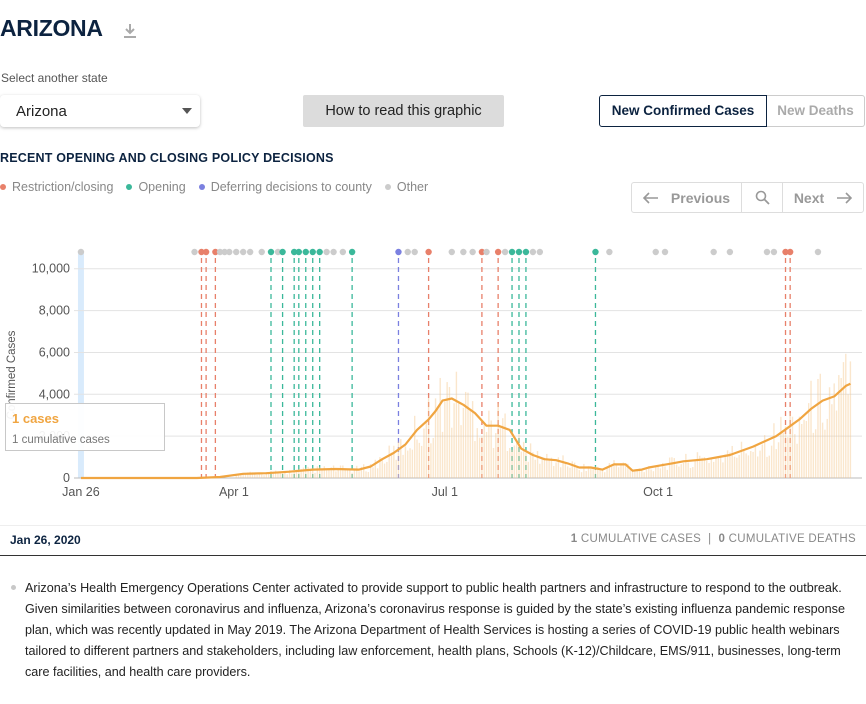 This screenshot has height=704, width=866. Describe the element at coordinates (35, 418) in the screenshot. I see `tooltip-cases: 1 cases` at that location.